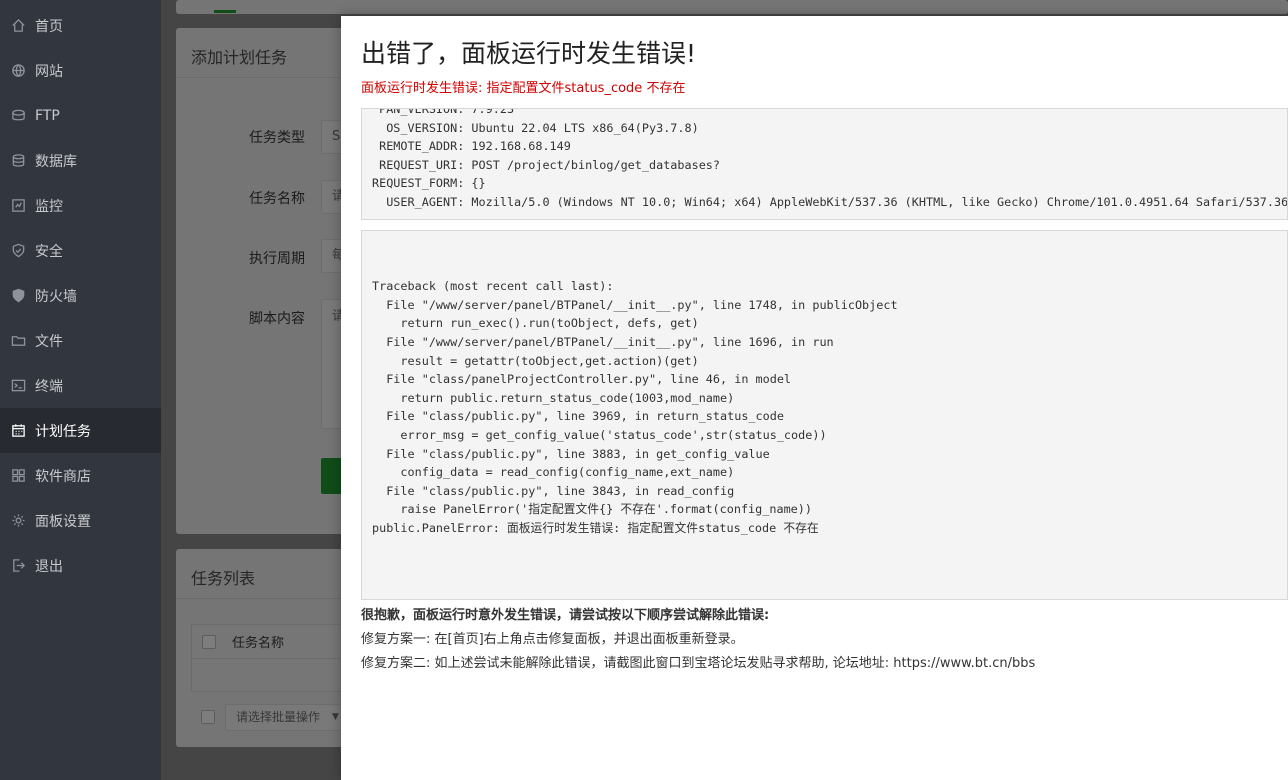 The height and width of the screenshot is (780, 1288). I want to click on sidebar-item-12: 退出, so click(80, 565).